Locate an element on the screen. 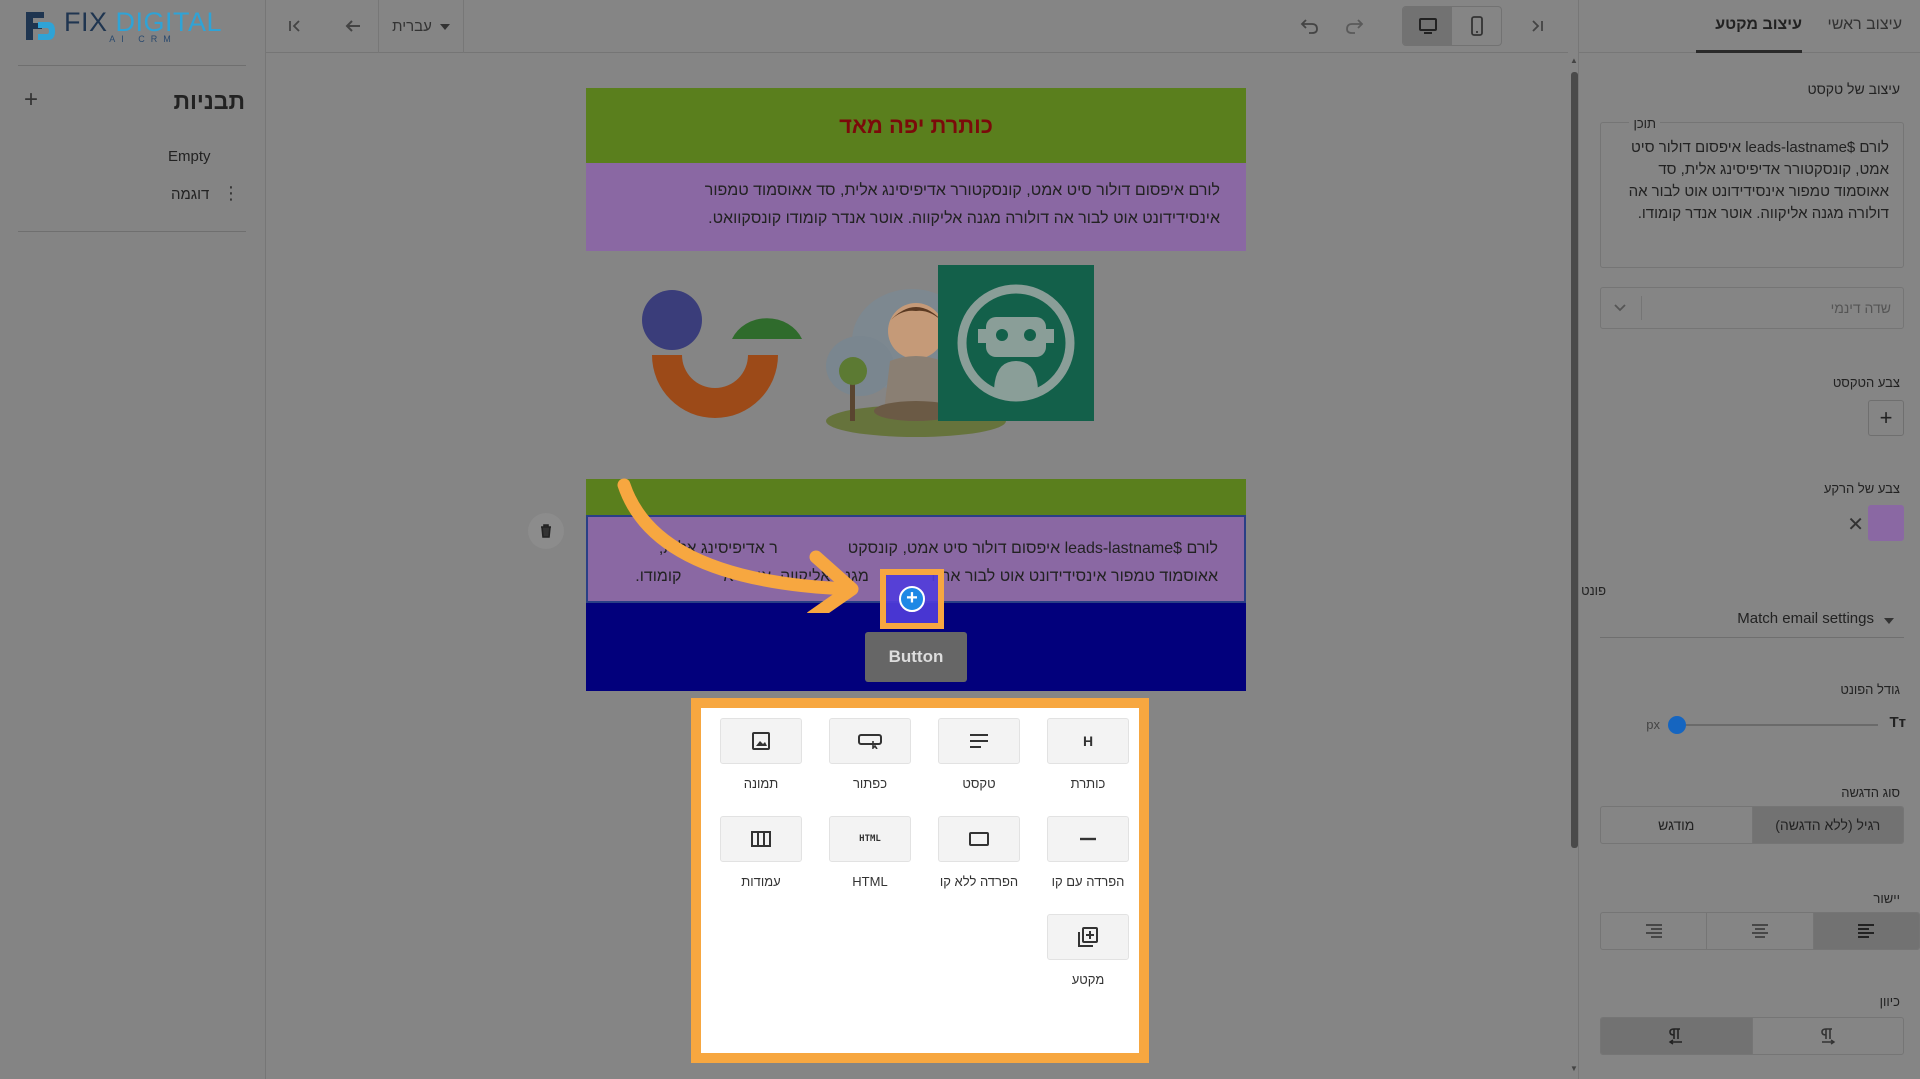 This screenshot has height=1079, width=1920. alignment-toggle is located at coordinates (1760, 931).